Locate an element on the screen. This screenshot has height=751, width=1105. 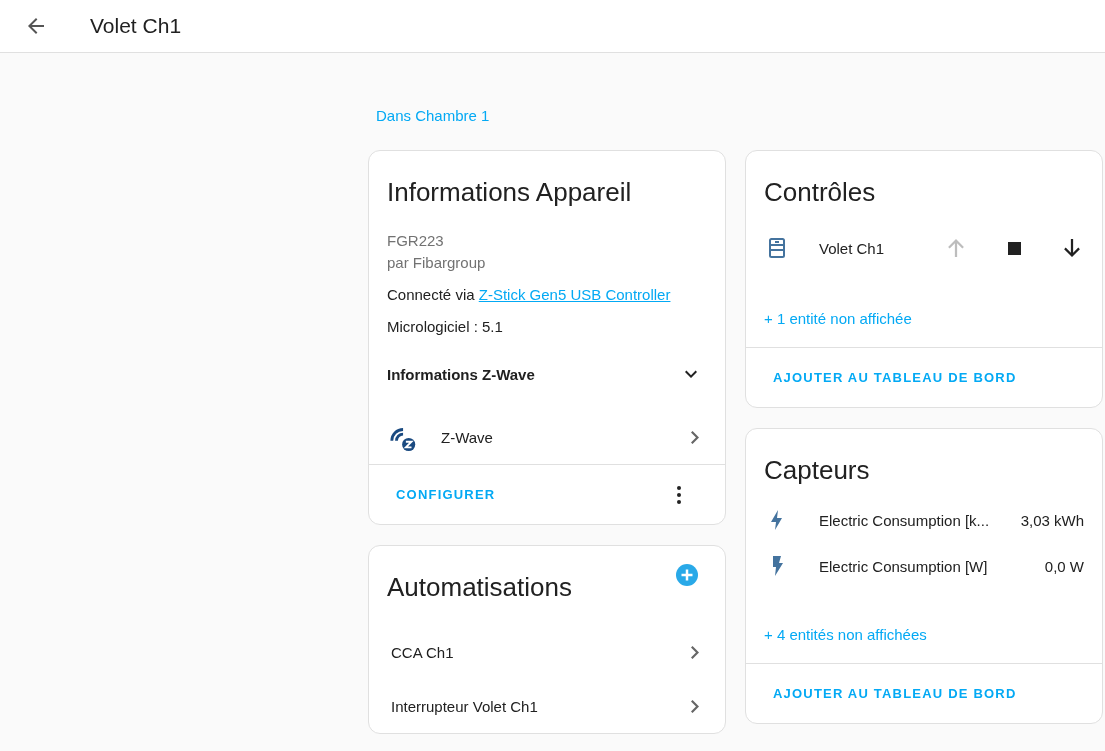
zwave-info-expander: Informations Z-Wave is located at coordinates (545, 374).